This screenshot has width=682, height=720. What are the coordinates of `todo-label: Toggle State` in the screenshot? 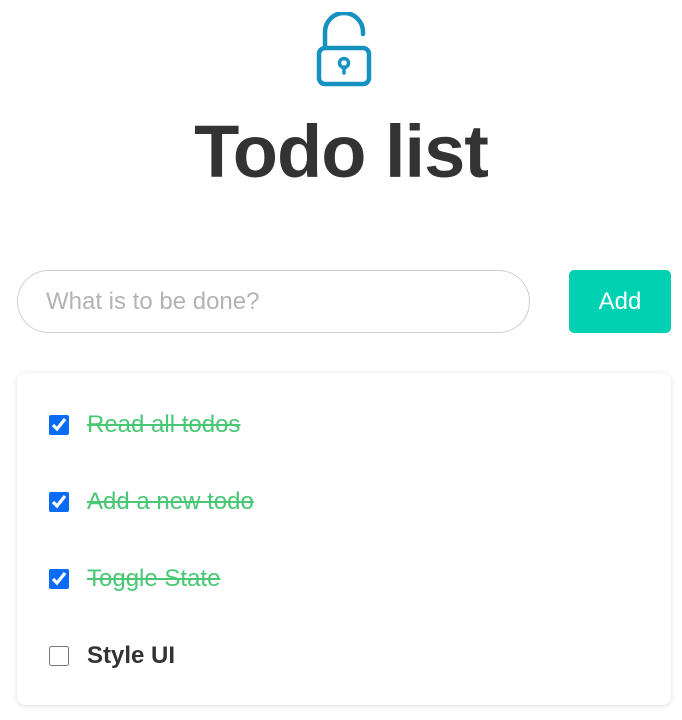 It's located at (153, 579).